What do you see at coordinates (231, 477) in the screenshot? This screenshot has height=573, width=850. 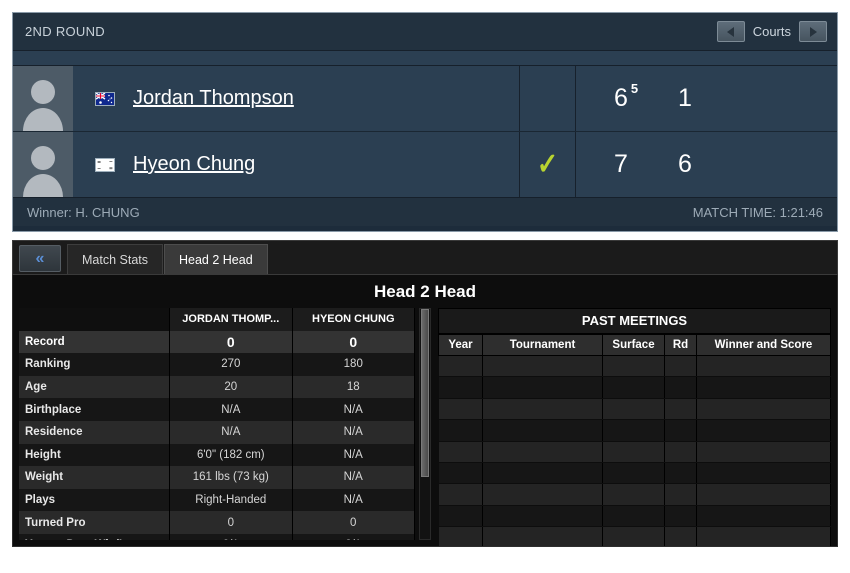 I see `stat-value-player1: 161 lbs (73 kg)` at bounding box center [231, 477].